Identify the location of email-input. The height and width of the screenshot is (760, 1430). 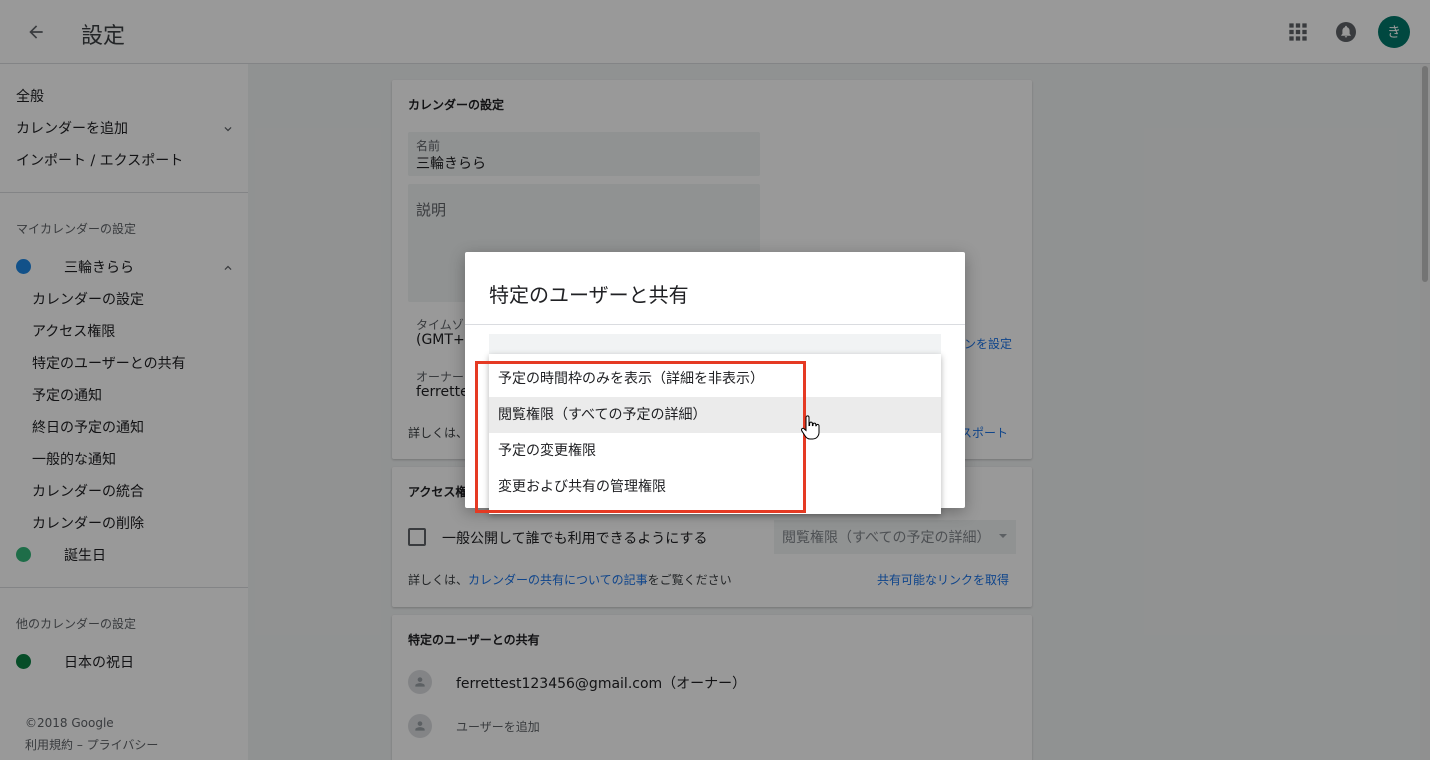
(715, 344).